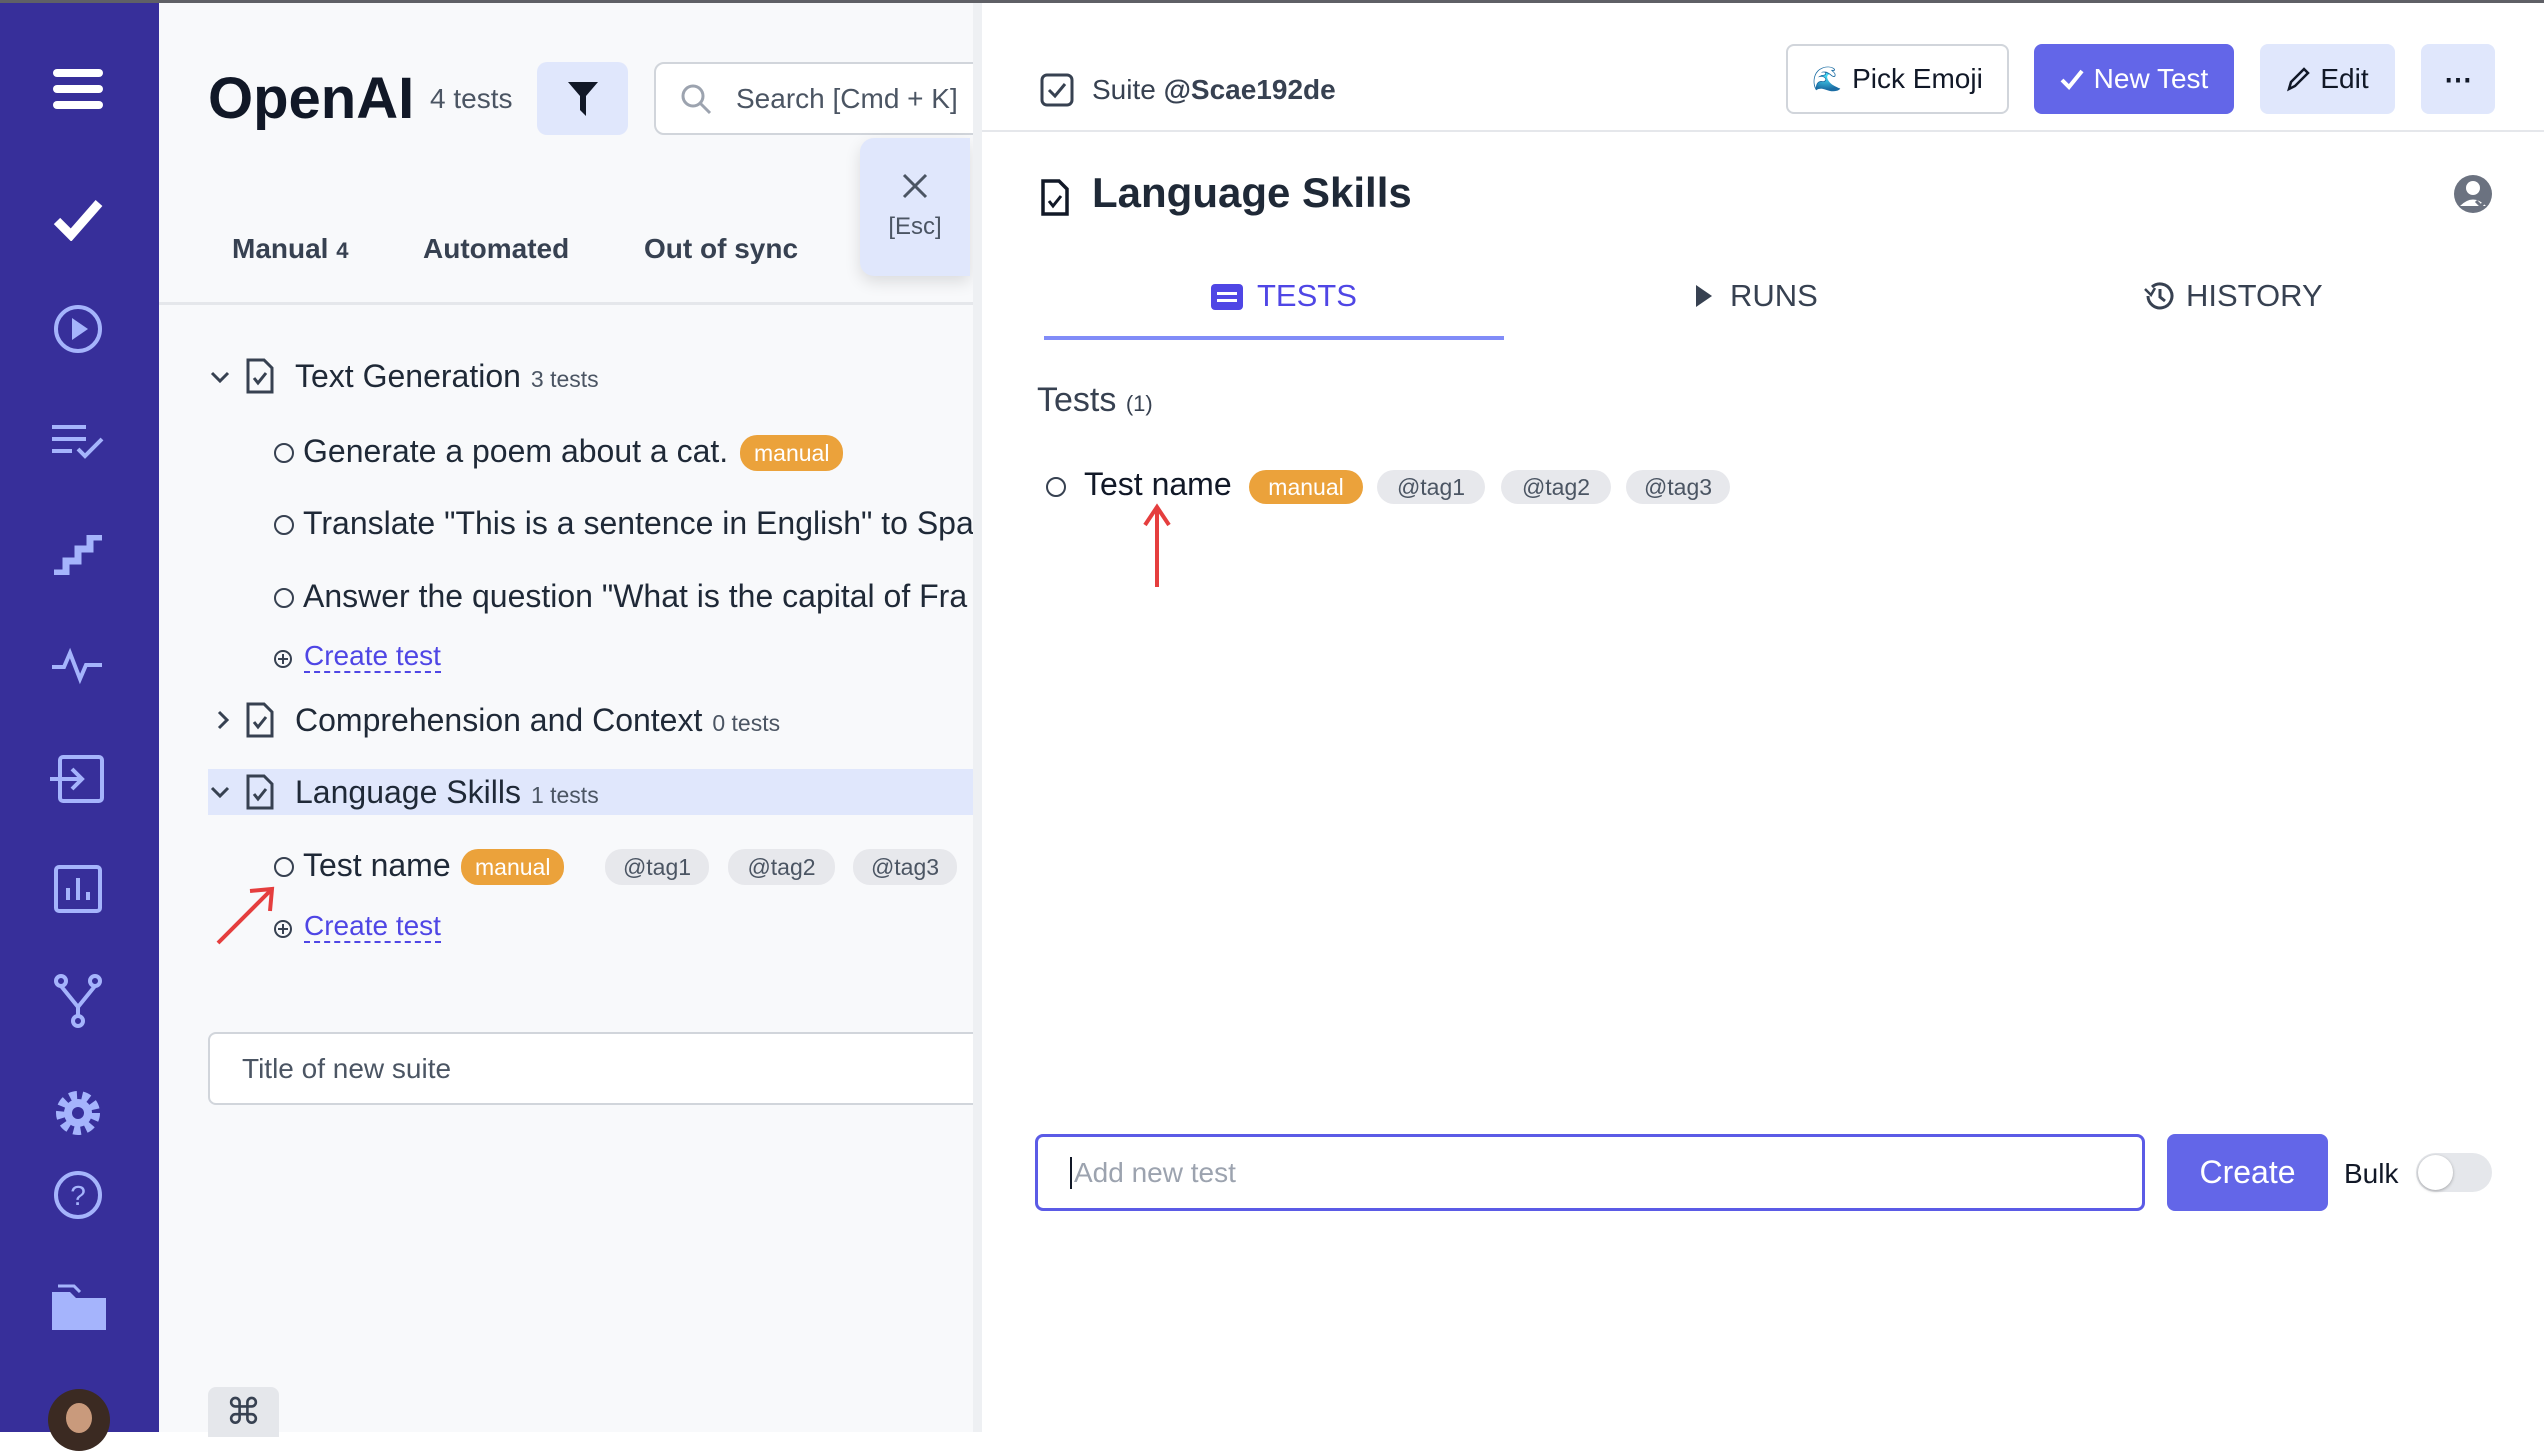  Describe the element at coordinates (2232, 296) in the screenshot. I see `tab-history: HISTORY` at that location.